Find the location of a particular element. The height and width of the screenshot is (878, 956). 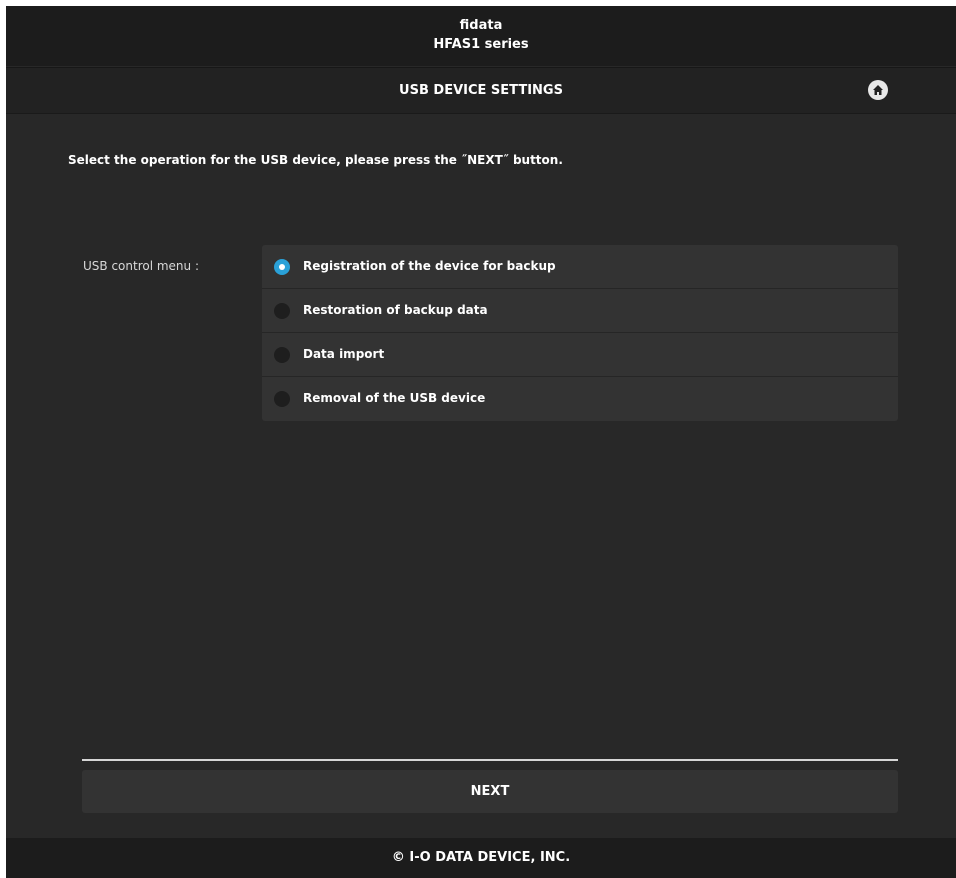

radio-restoration is located at coordinates (282, 311).